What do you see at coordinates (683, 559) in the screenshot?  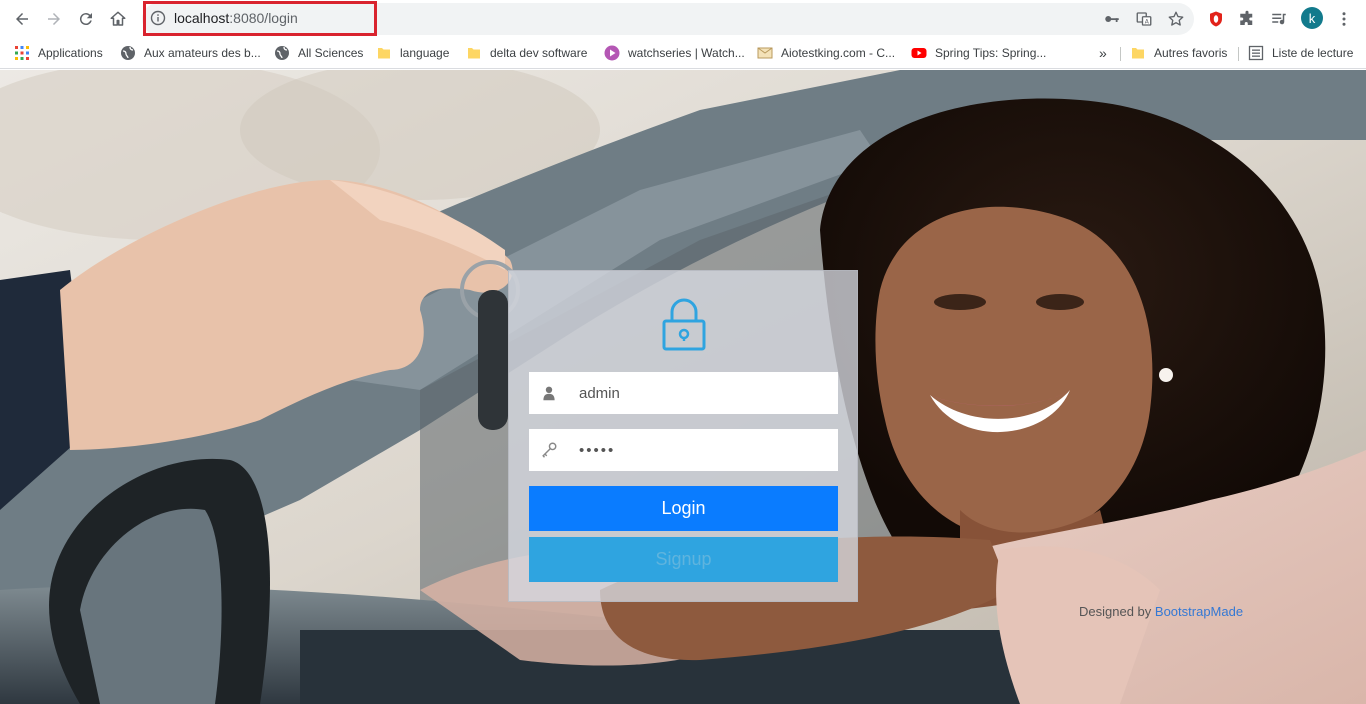 I see `signup-button: Signup` at bounding box center [683, 559].